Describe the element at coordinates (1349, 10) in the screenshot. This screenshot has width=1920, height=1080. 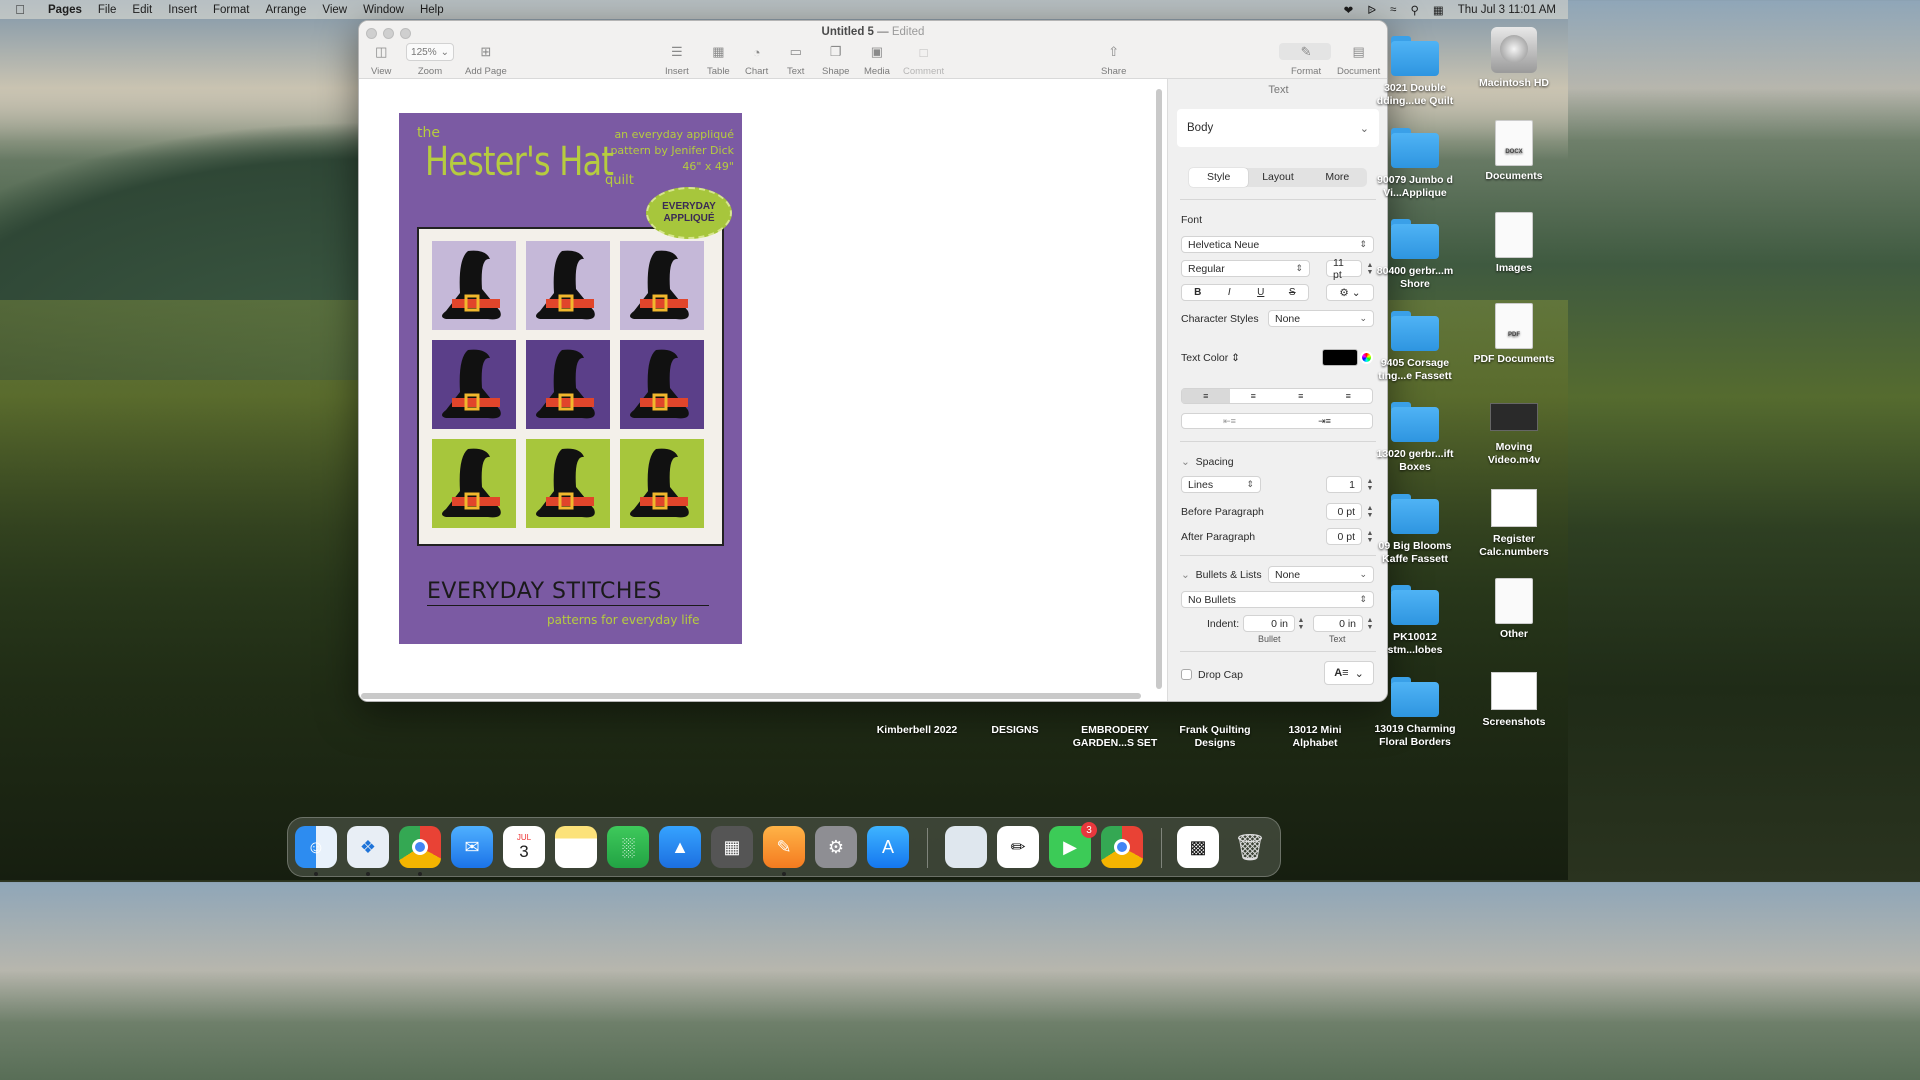
I see `status-heart-icon: ❤` at that location.